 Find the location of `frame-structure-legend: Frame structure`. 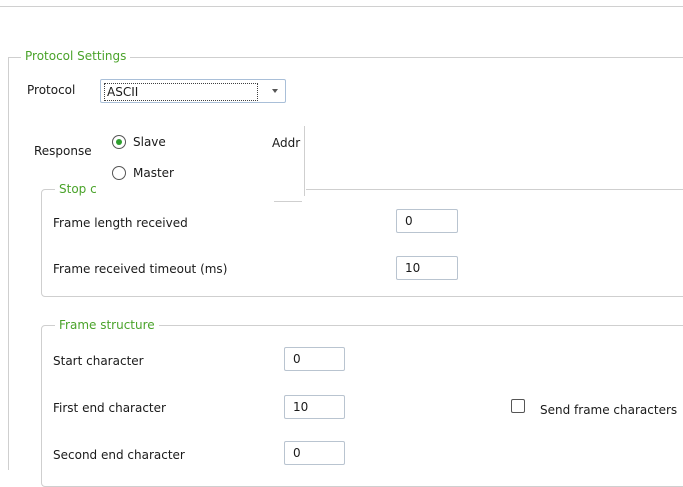

frame-structure-legend: Frame structure is located at coordinates (107, 325).